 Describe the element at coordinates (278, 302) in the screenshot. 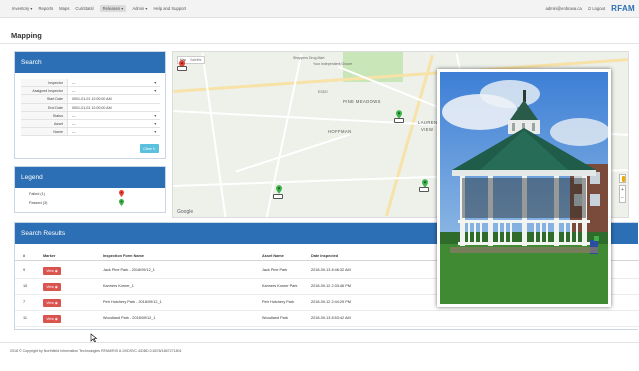

I see `row-asset-name: Petr Hutchery Park` at that location.